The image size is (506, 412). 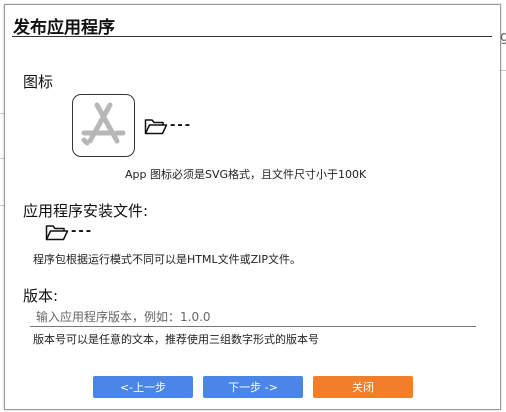 I want to click on dialog-title: 发布应用程序, so click(x=64, y=28).